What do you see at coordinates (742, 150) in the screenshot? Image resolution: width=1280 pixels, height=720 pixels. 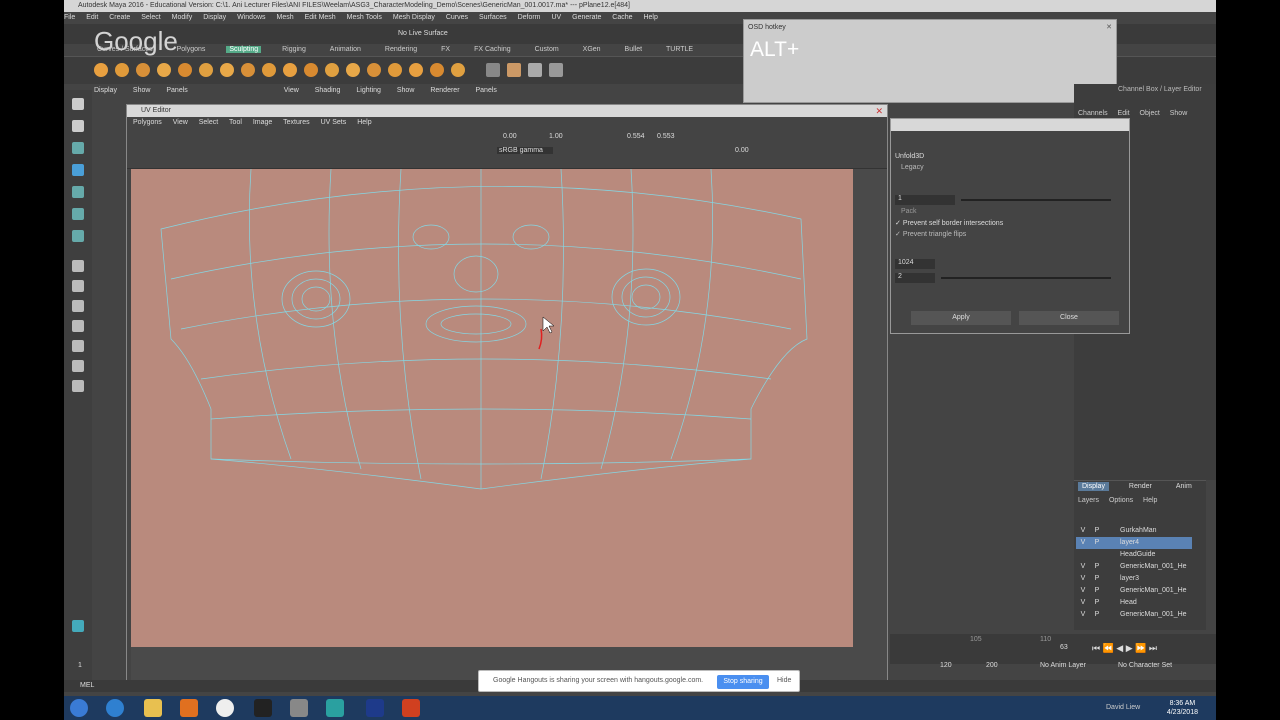 I see `rotate-amount: 0.00` at bounding box center [742, 150].